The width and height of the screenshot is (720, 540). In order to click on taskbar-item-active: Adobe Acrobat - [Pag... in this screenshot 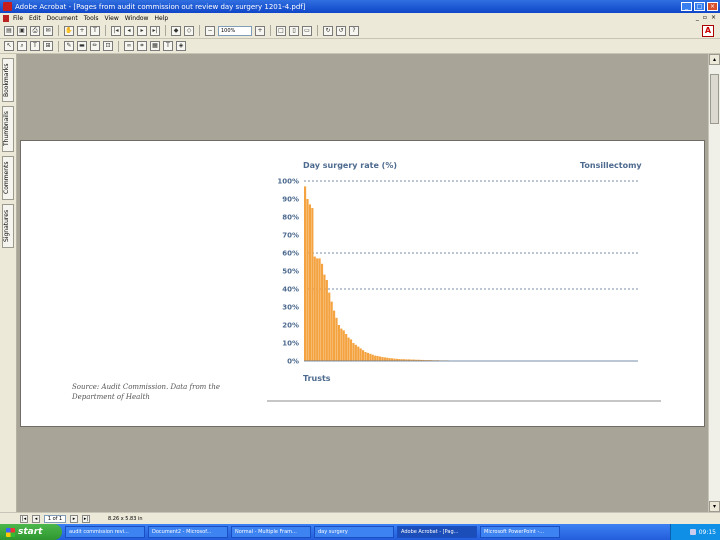, I will do `click(437, 532)`.